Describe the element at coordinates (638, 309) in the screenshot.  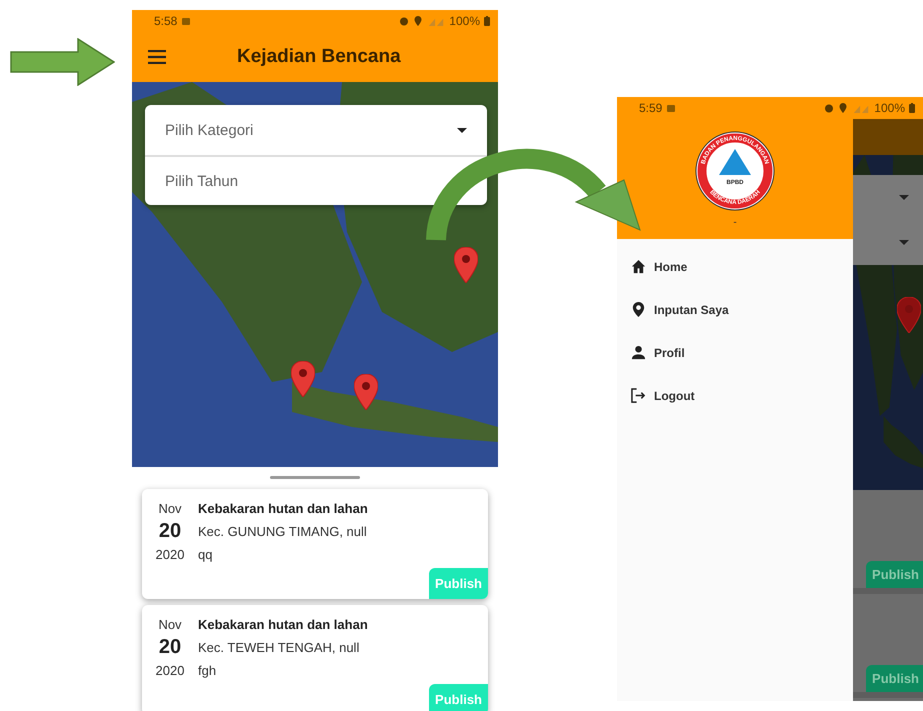
I see `location-pin-icon` at that location.